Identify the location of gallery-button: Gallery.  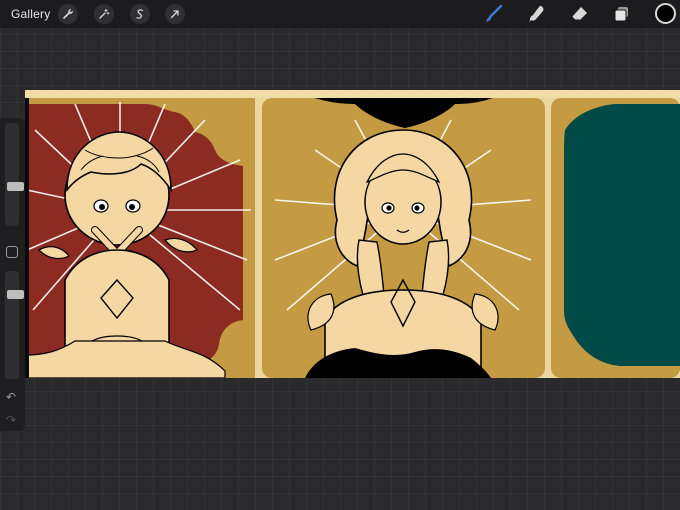
(30, 14).